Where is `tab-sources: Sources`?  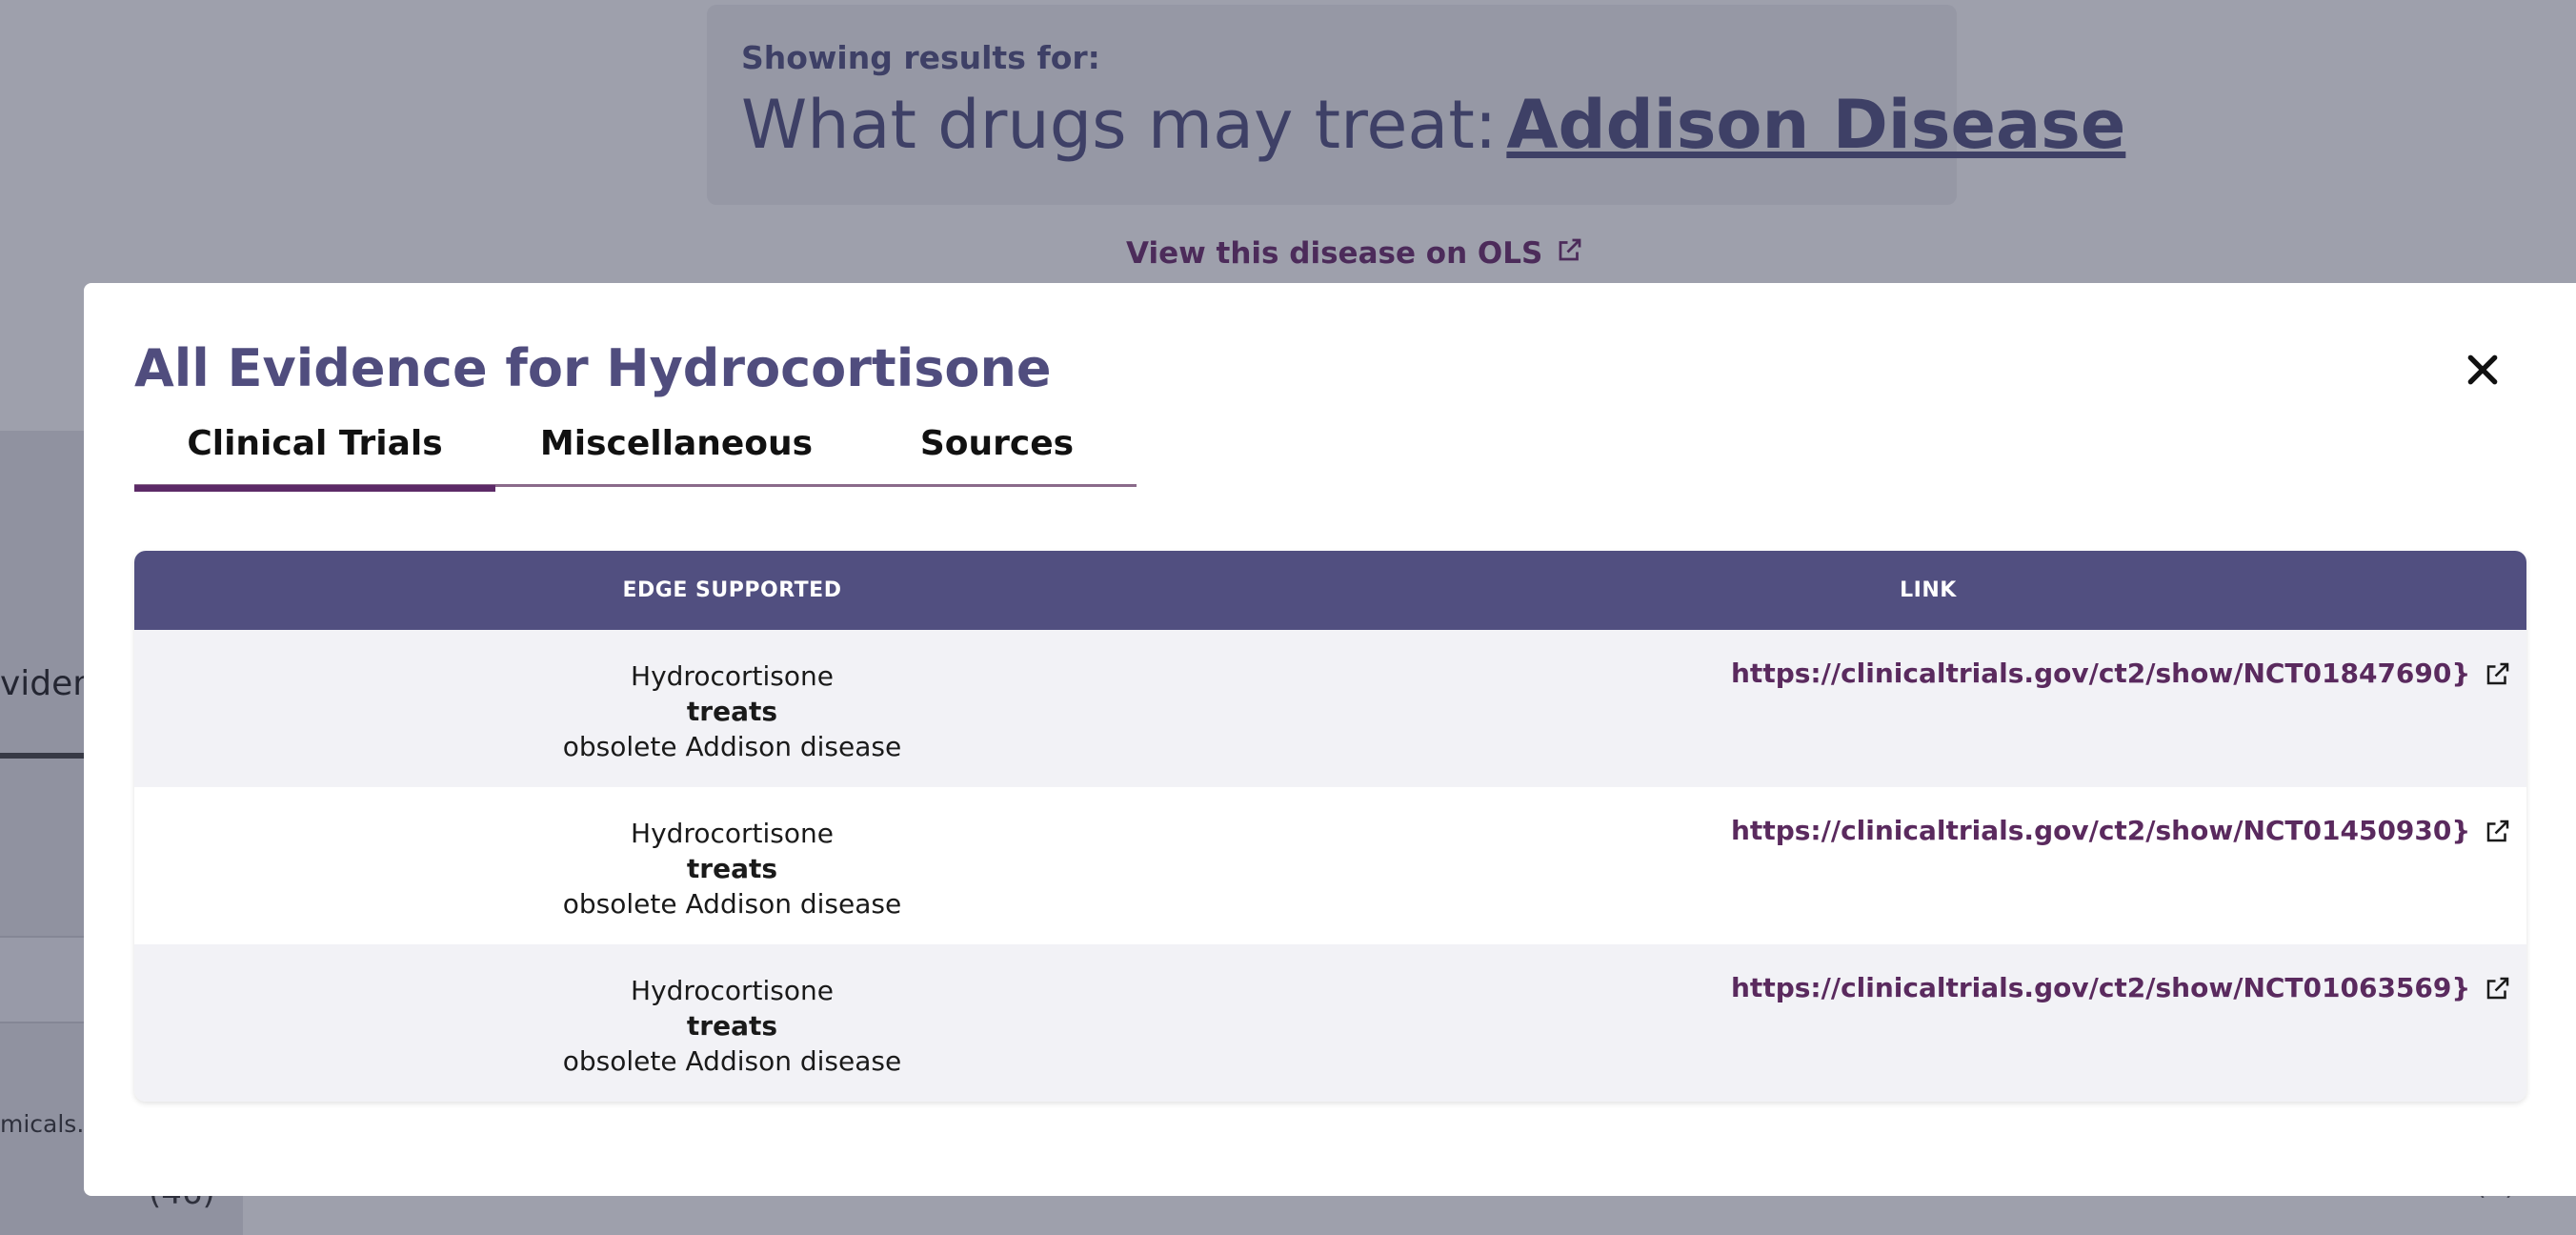 tab-sources: Sources is located at coordinates (997, 455).